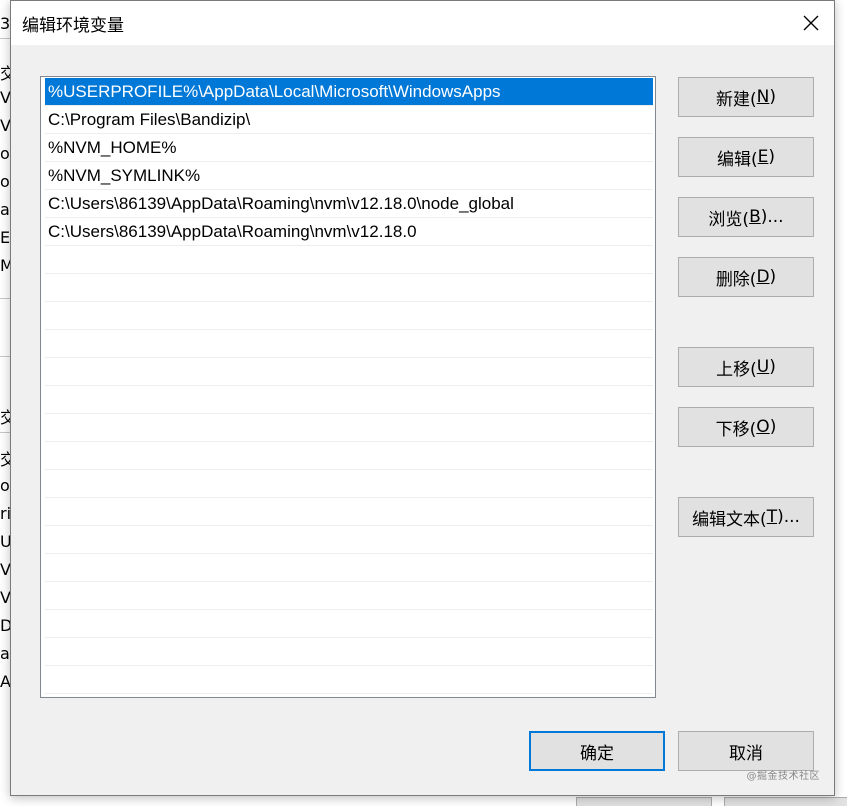 The width and height of the screenshot is (847, 806). I want to click on delete-button: 删除(D), so click(746, 277).